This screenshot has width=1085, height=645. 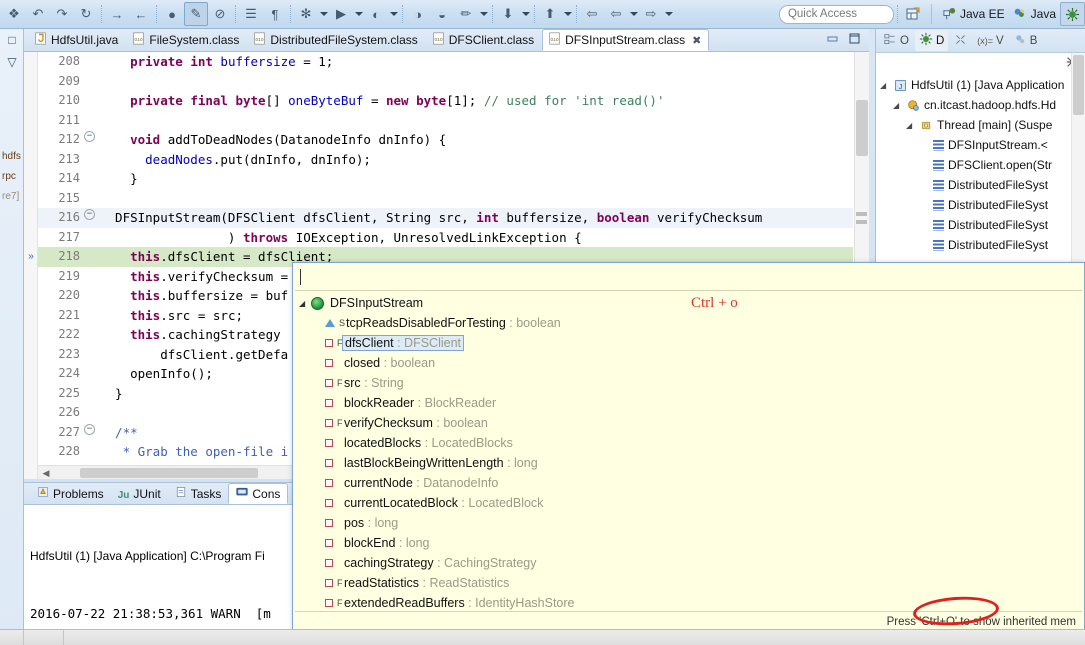 What do you see at coordinates (913, 14) in the screenshot?
I see `open-perspective-icon` at bounding box center [913, 14].